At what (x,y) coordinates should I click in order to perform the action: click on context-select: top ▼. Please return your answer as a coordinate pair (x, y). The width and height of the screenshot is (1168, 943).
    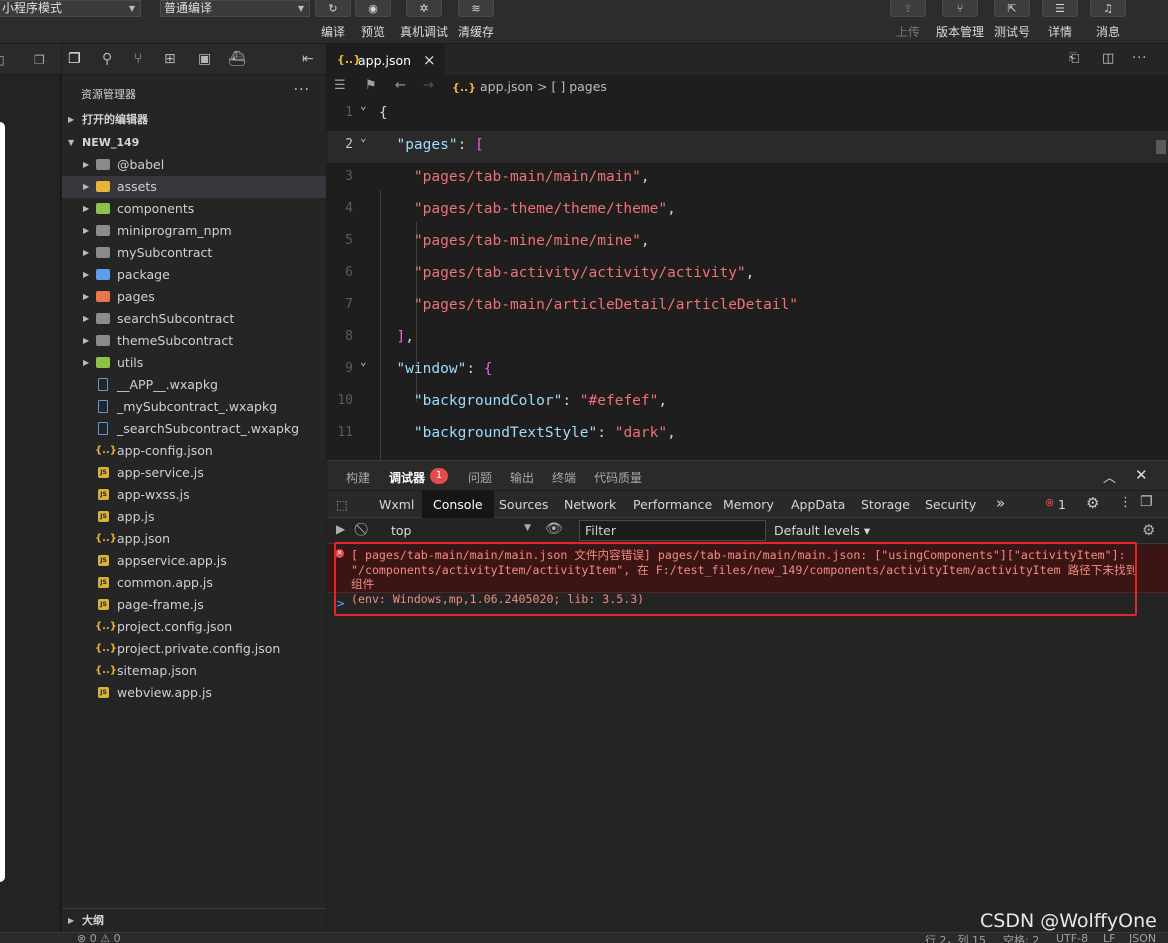
    Looking at the image, I should click on (461, 531).